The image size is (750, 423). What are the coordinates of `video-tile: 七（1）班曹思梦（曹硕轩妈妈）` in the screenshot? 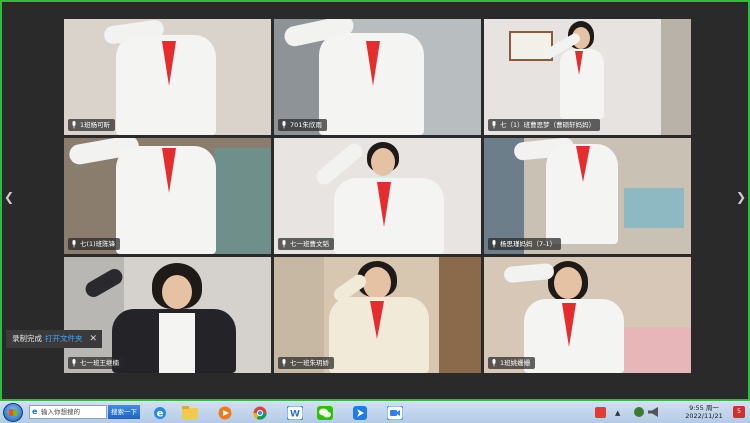 It's located at (587, 77).